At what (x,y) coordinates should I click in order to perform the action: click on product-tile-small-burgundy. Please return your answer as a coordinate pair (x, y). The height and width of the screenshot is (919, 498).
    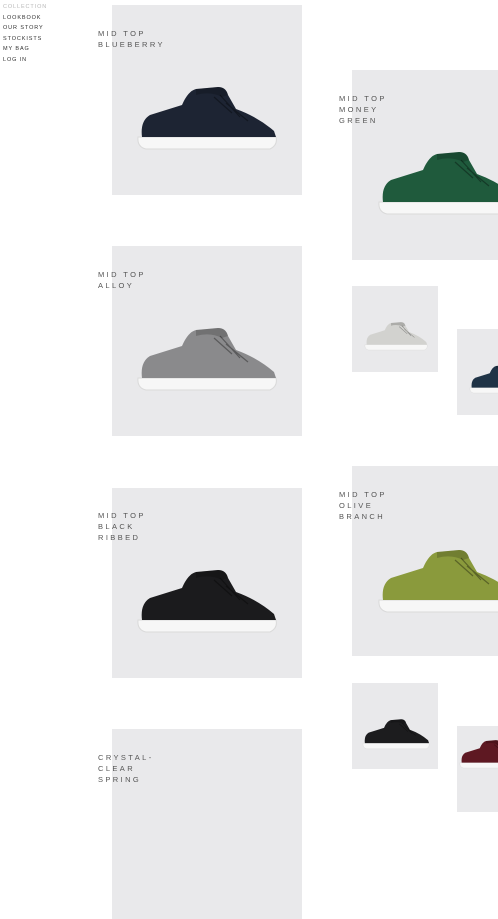
    Looking at the image, I should click on (477, 769).